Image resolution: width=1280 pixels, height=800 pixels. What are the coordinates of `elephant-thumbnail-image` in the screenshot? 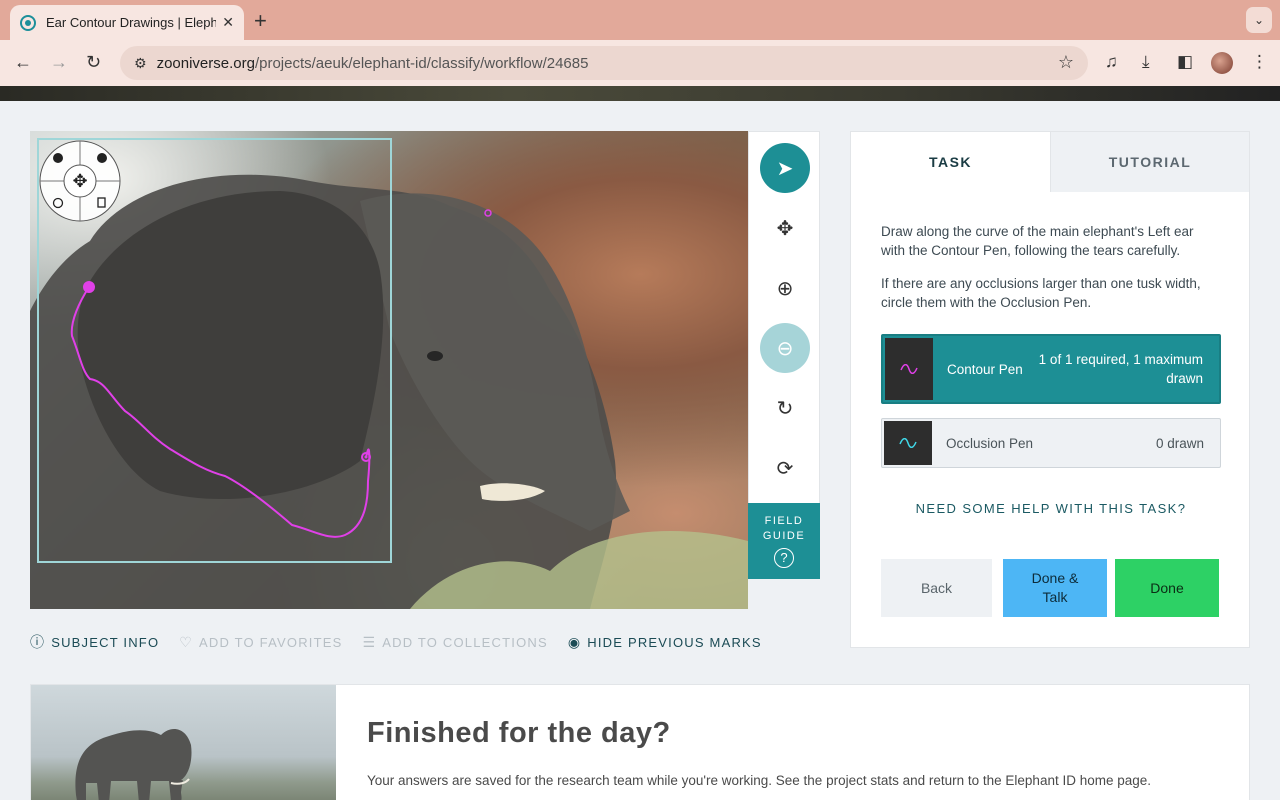 It's located at (183, 742).